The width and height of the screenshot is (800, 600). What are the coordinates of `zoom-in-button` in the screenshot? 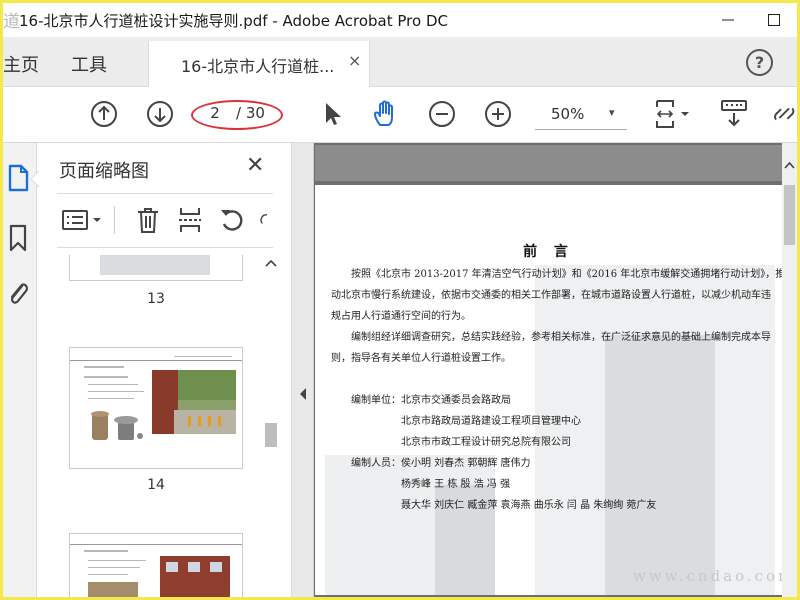 It's located at (498, 114).